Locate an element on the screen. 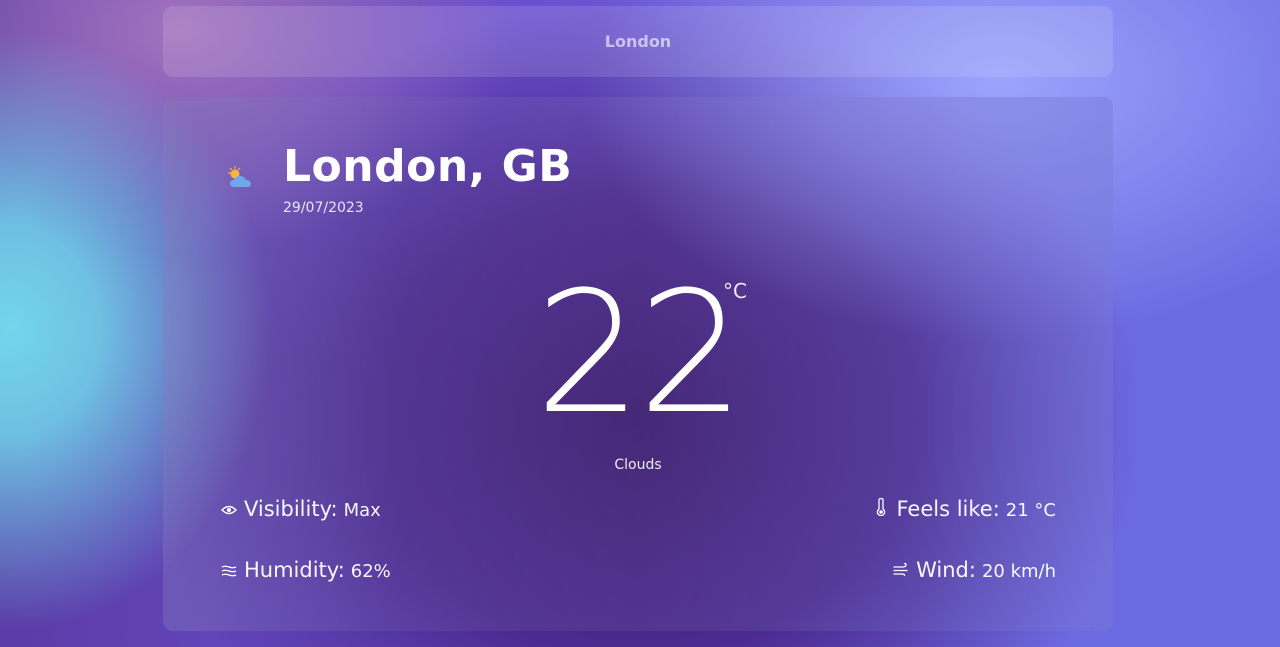  humidity-label: Humidity: is located at coordinates (294, 570).